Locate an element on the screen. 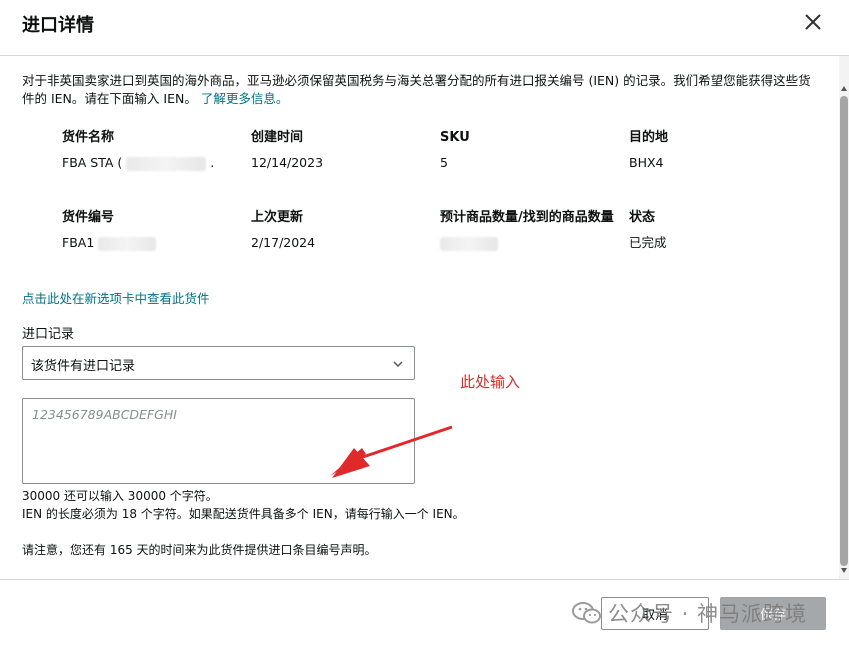 This screenshot has width=849, height=645. chevron-down-icon is located at coordinates (398, 364).